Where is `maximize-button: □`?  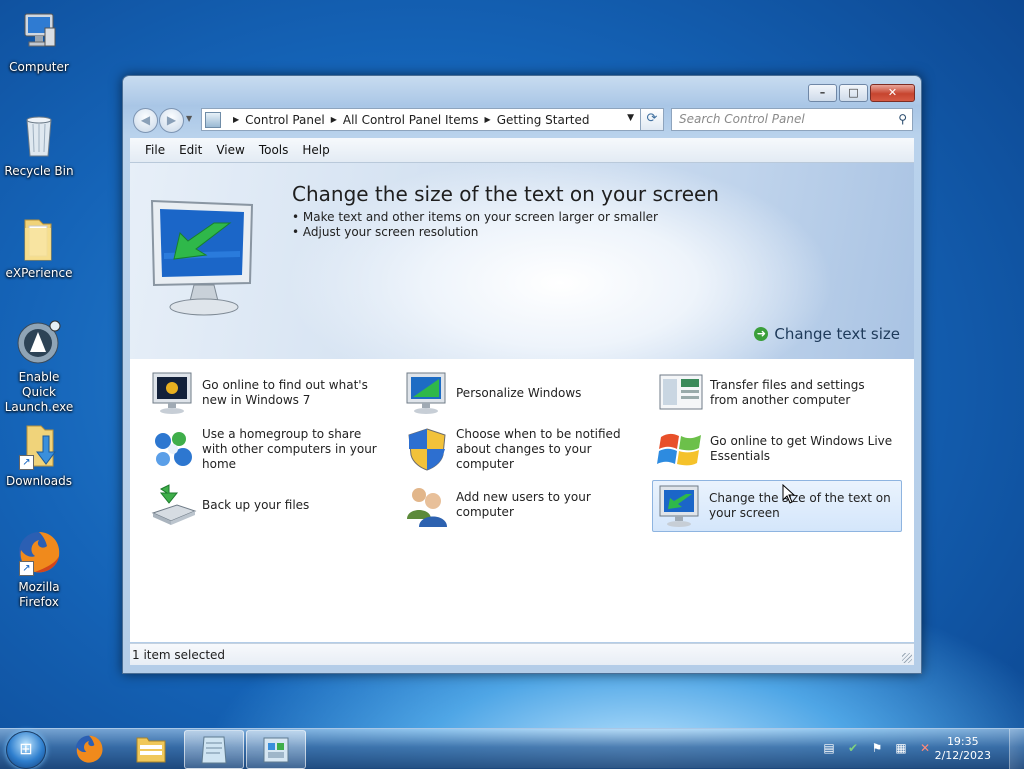
maximize-button: □ is located at coordinates (853, 93).